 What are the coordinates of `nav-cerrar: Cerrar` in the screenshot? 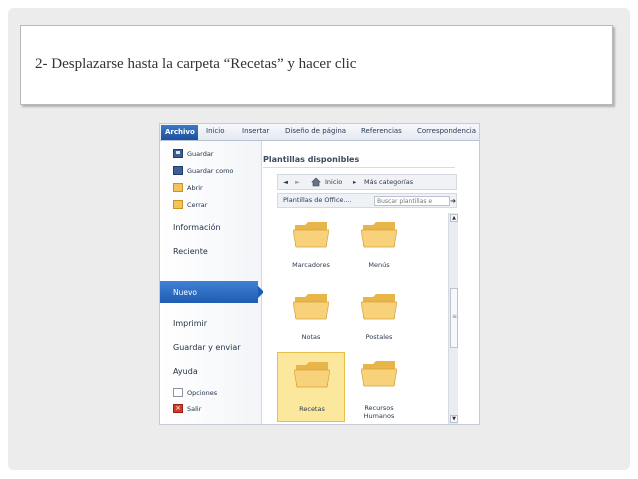 It's located at (197, 205).